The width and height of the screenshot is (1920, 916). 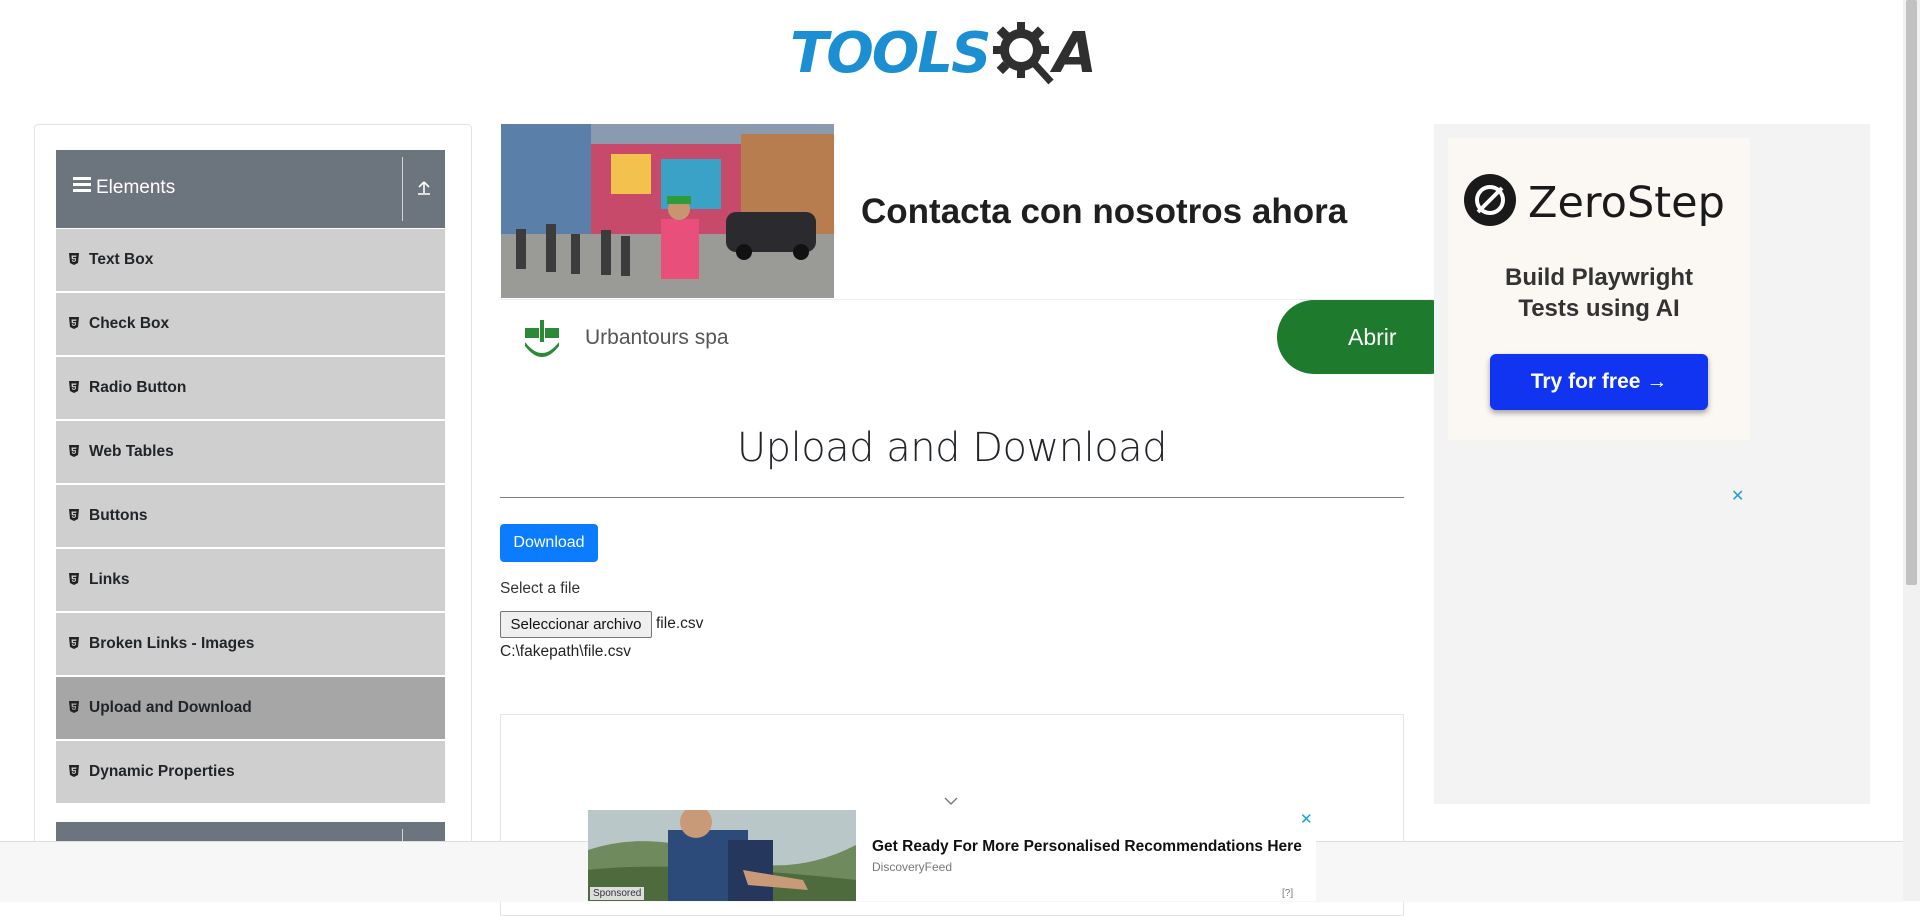 What do you see at coordinates (250, 580) in the screenshot?
I see `sidebar-item-links: Links` at bounding box center [250, 580].